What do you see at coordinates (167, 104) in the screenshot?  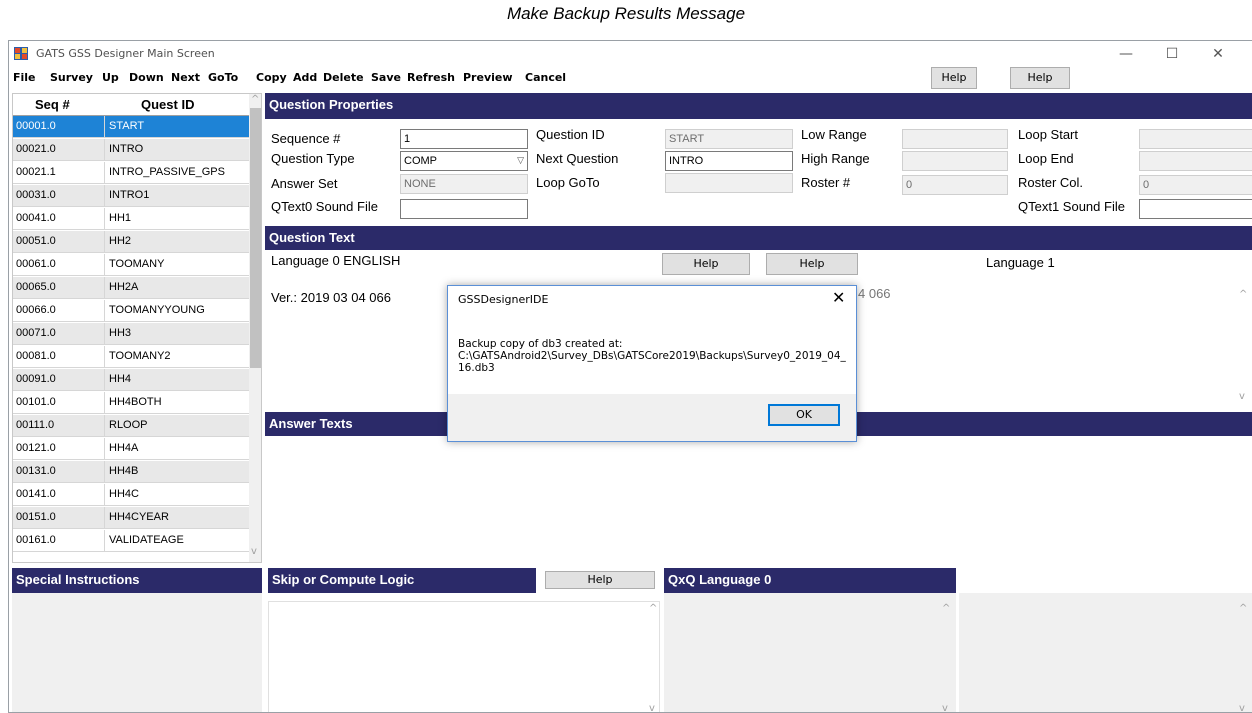 I see `quest-column-header: Quest ID` at bounding box center [167, 104].